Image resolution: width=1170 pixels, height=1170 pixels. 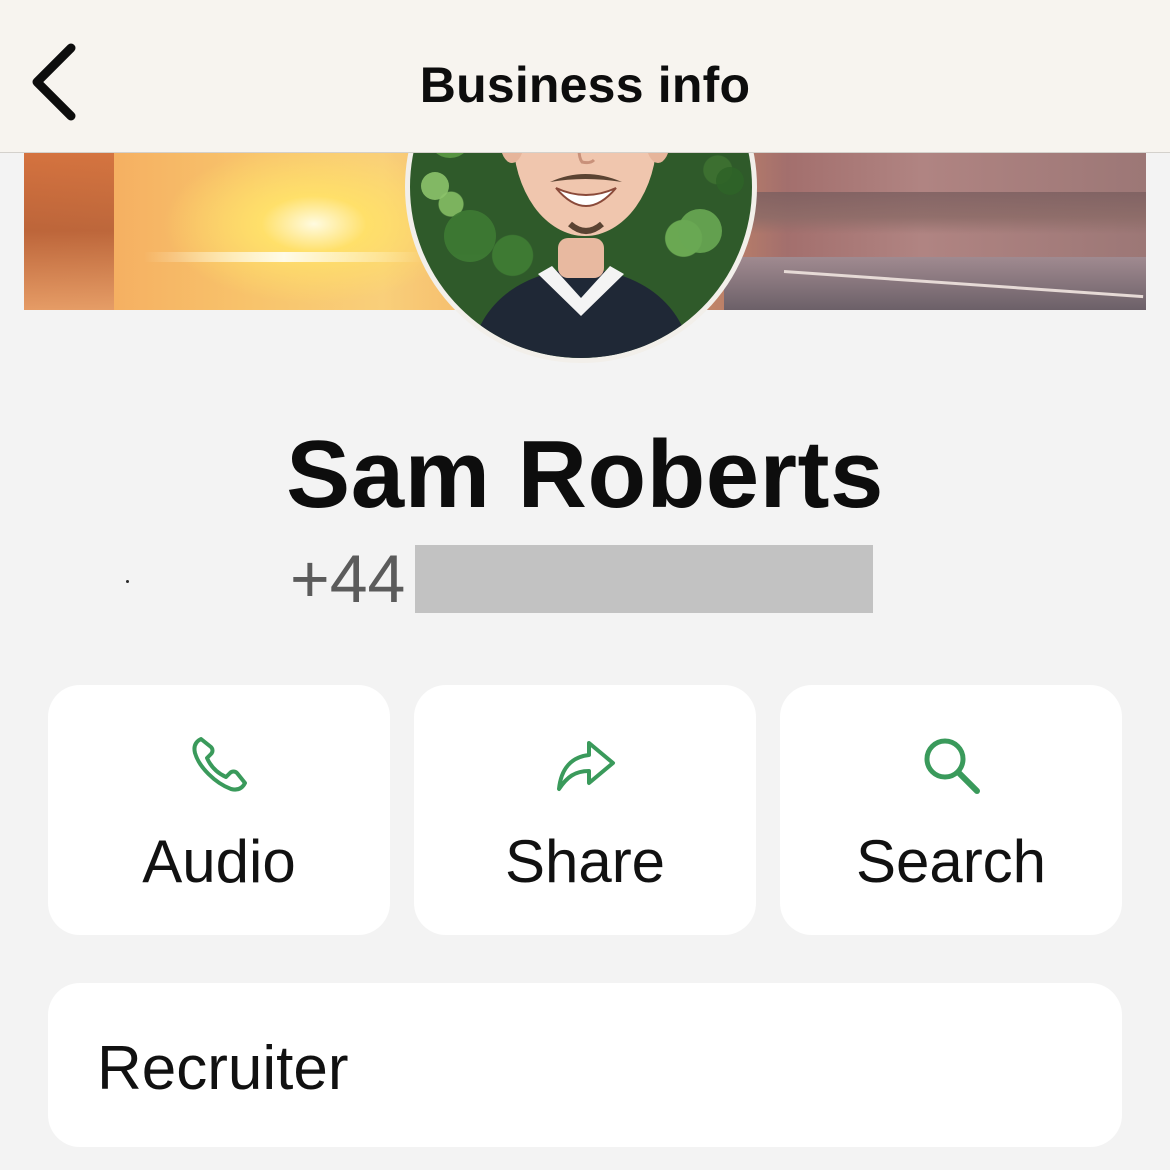 I want to click on search-label: Search, so click(x=951, y=861).